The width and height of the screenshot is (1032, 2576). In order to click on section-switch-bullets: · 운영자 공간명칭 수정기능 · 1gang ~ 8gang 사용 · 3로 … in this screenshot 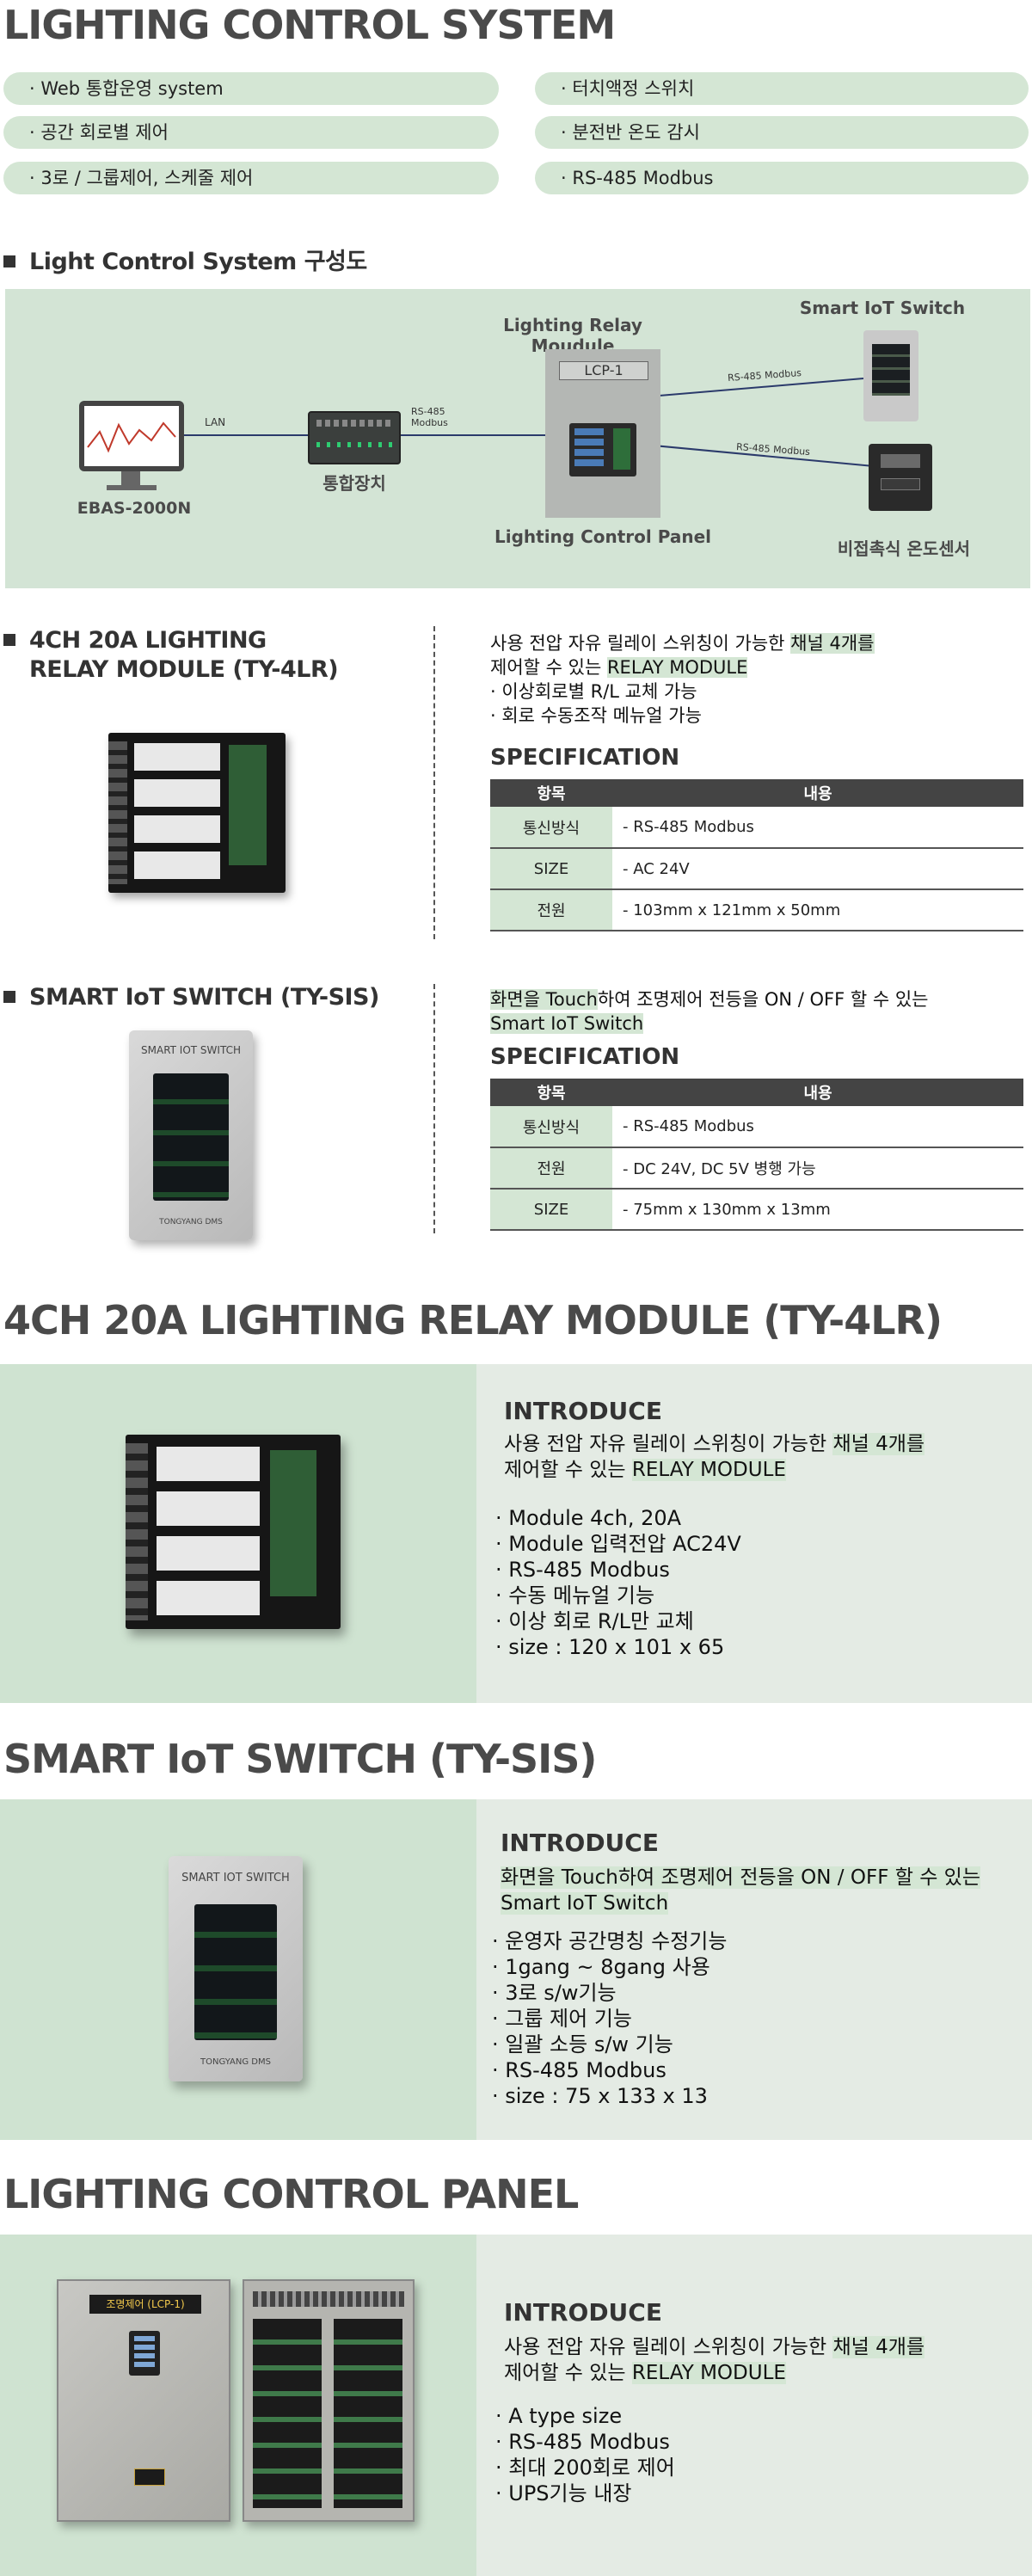, I will do `click(609, 2019)`.